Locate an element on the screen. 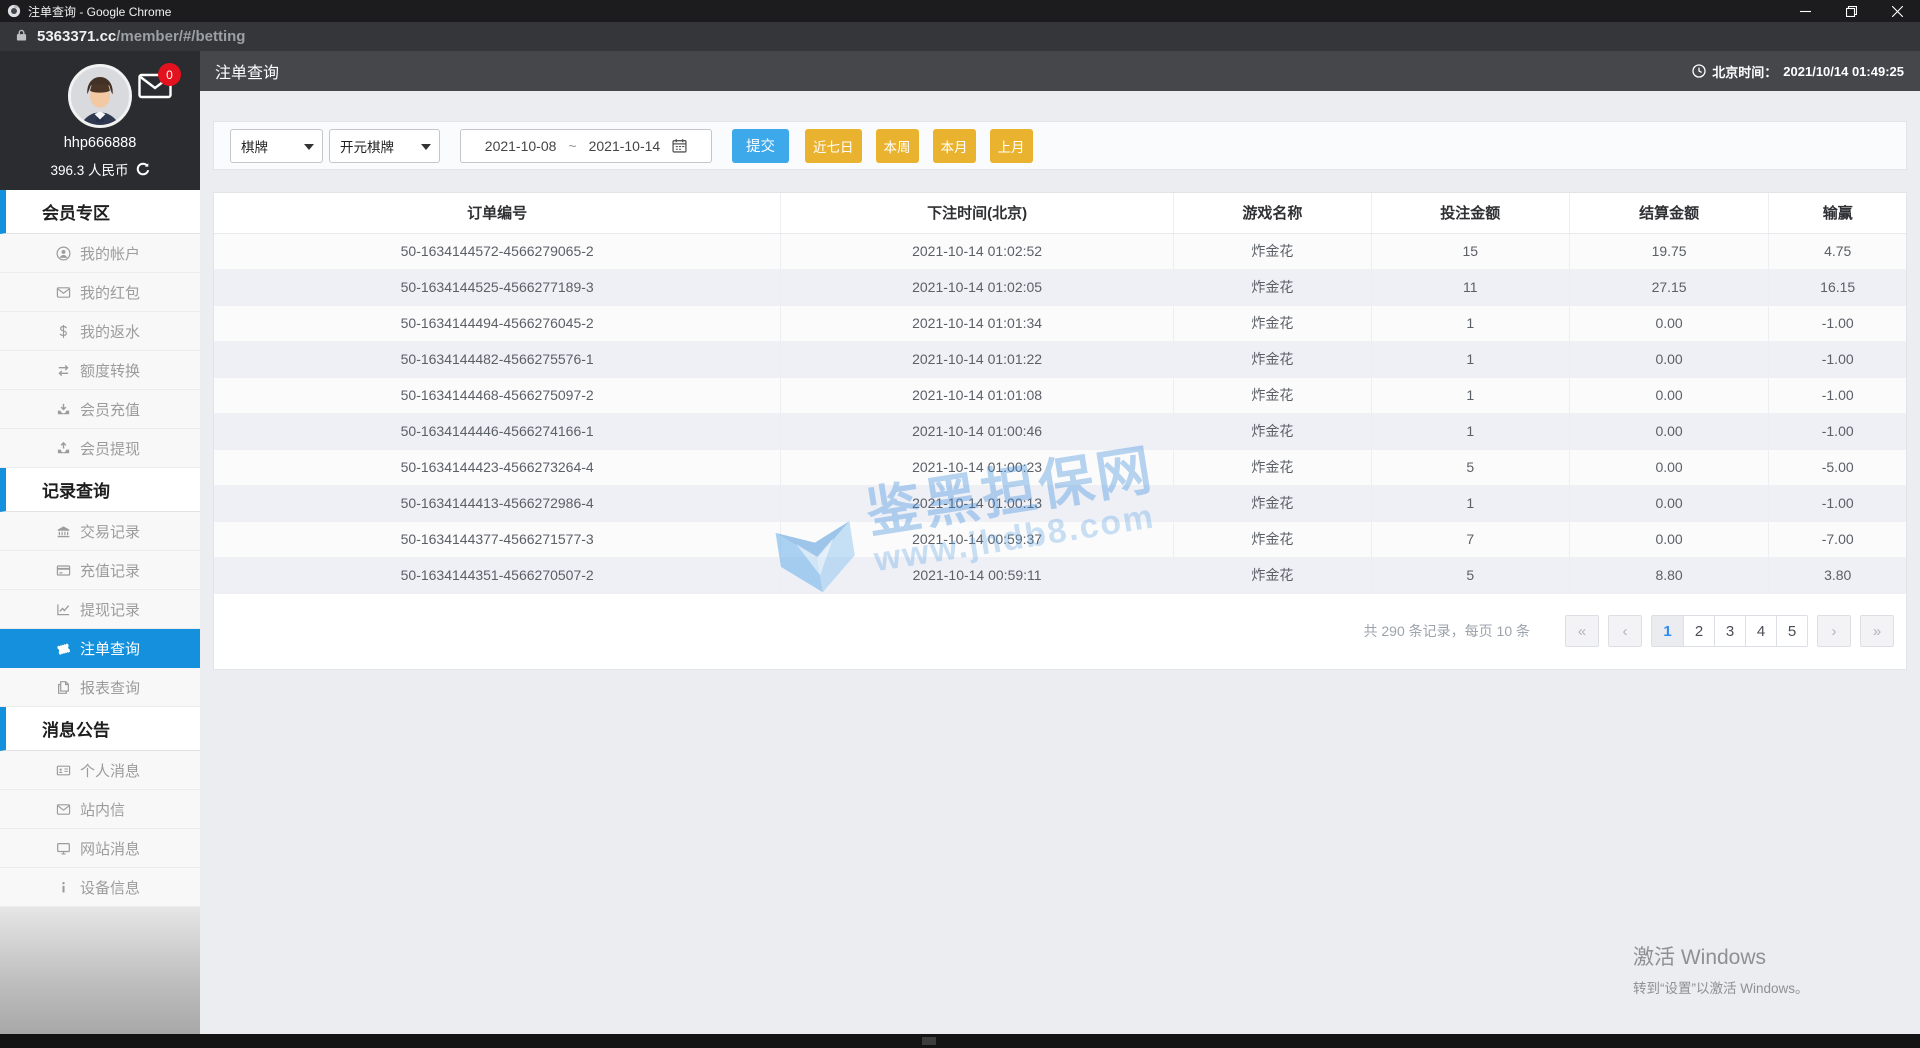  bet-amount-cell: 7 is located at coordinates (1470, 539).